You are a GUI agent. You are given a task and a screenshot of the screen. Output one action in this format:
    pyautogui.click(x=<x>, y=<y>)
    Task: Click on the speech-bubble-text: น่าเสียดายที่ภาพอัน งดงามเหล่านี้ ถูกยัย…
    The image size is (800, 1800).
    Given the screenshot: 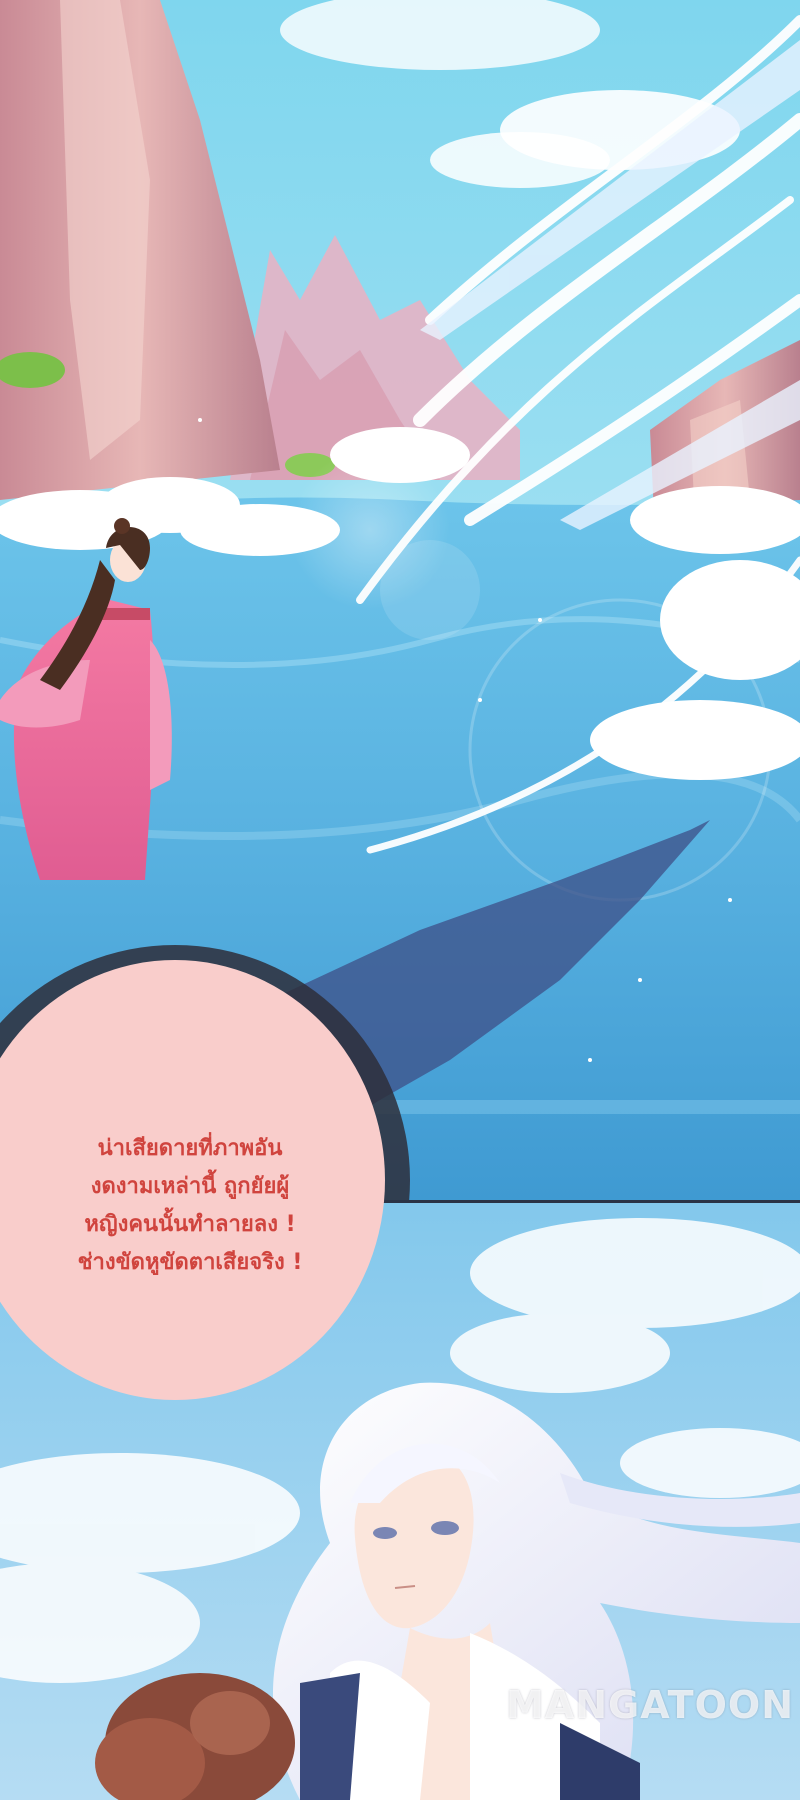 What is the action you would take?
    pyautogui.click(x=190, y=1206)
    